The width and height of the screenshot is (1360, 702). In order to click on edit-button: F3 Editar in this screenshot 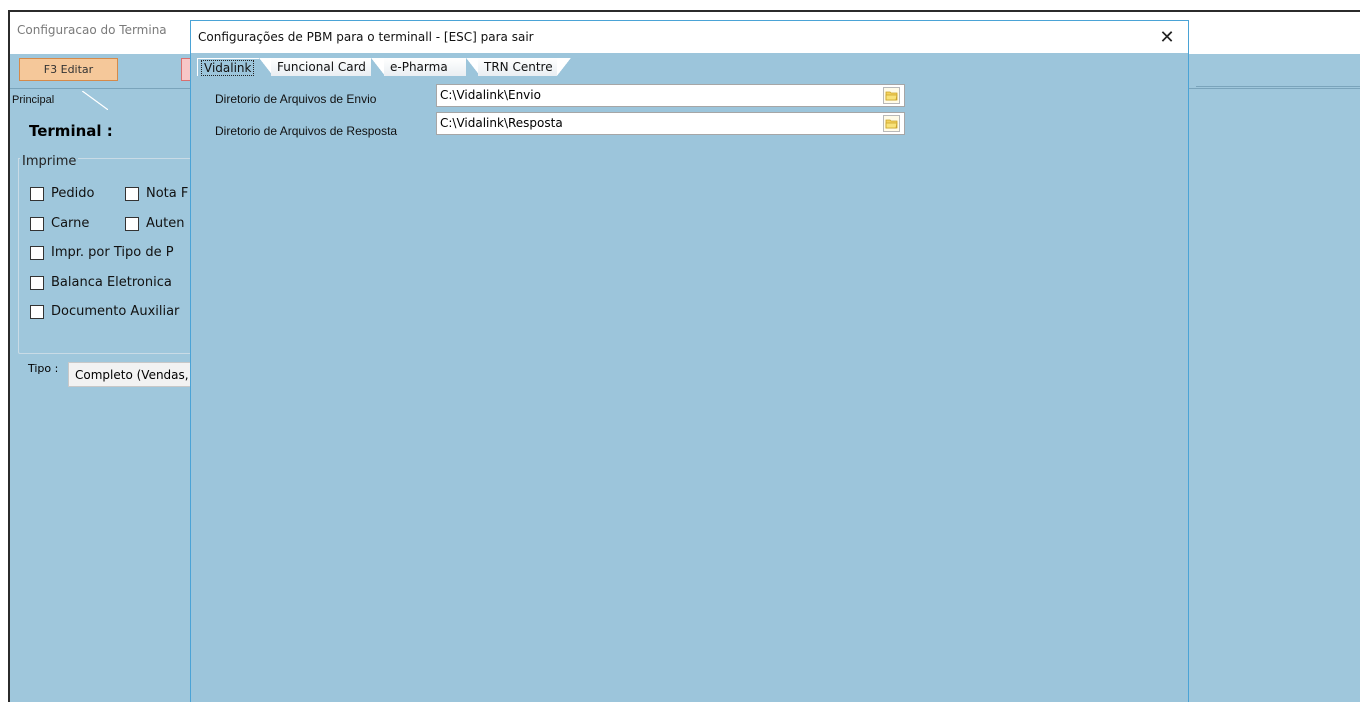, I will do `click(68, 69)`.